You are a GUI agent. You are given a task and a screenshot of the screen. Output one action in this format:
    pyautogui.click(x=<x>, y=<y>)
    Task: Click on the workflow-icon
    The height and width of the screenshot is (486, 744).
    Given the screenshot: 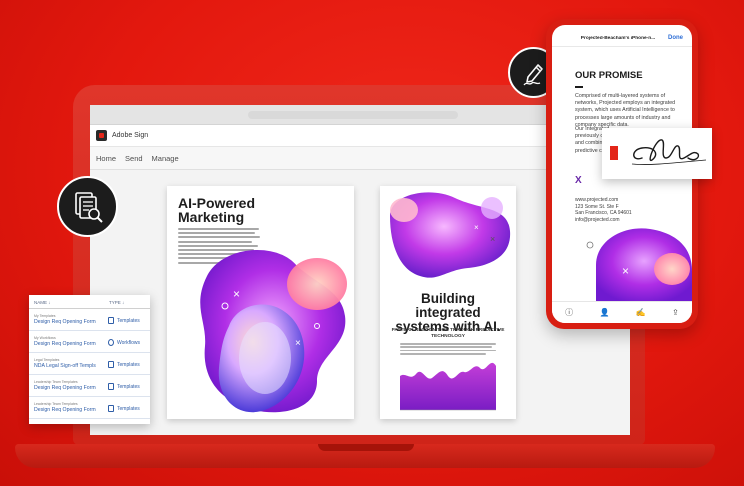 What is the action you would take?
    pyautogui.click(x=111, y=342)
    